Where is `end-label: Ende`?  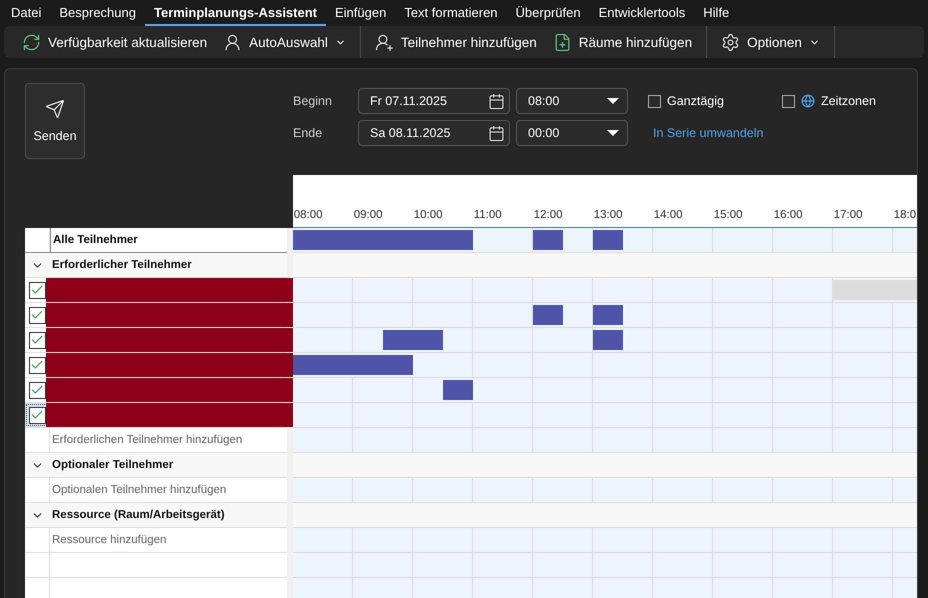
end-label: Ende is located at coordinates (308, 133).